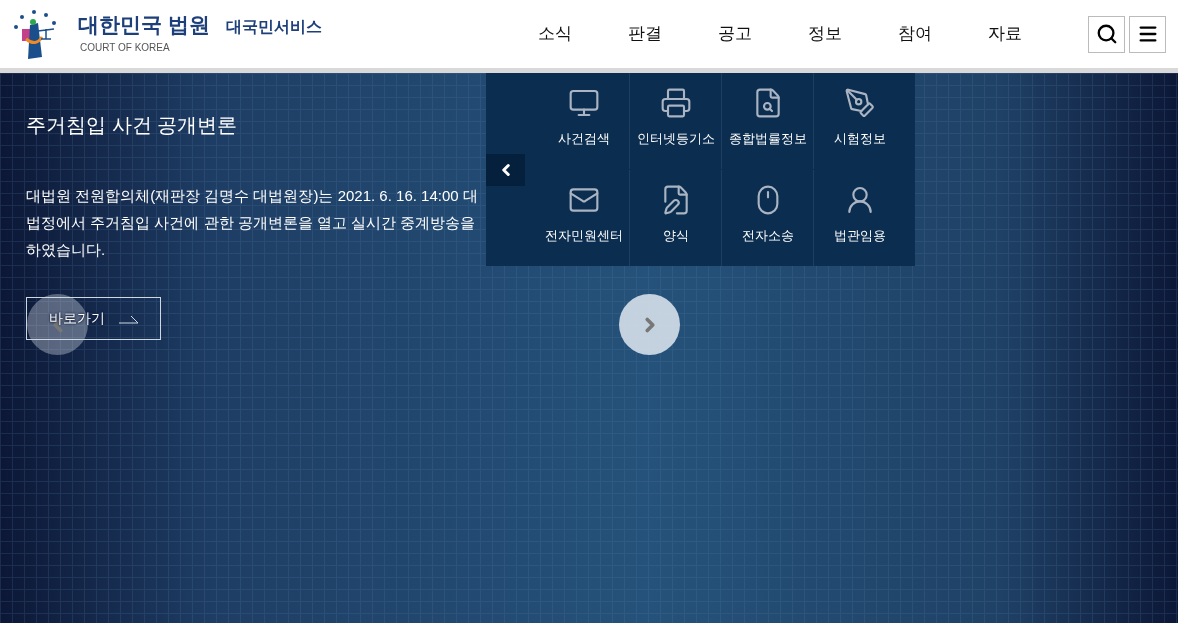 The width and height of the screenshot is (1178, 623). What do you see at coordinates (125, 47) in the screenshot?
I see `logo-subtitle: COURT OF KOREA` at bounding box center [125, 47].